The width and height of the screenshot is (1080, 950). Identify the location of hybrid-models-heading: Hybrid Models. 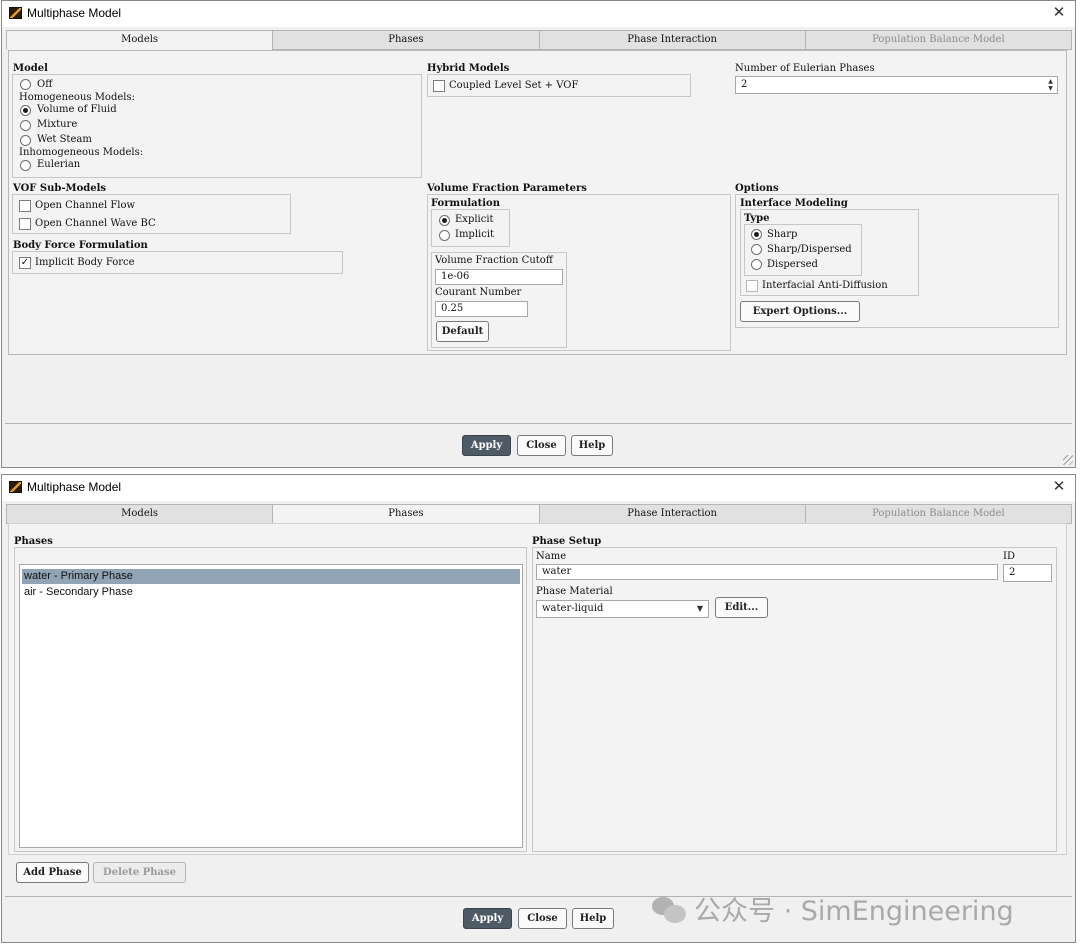
(468, 68).